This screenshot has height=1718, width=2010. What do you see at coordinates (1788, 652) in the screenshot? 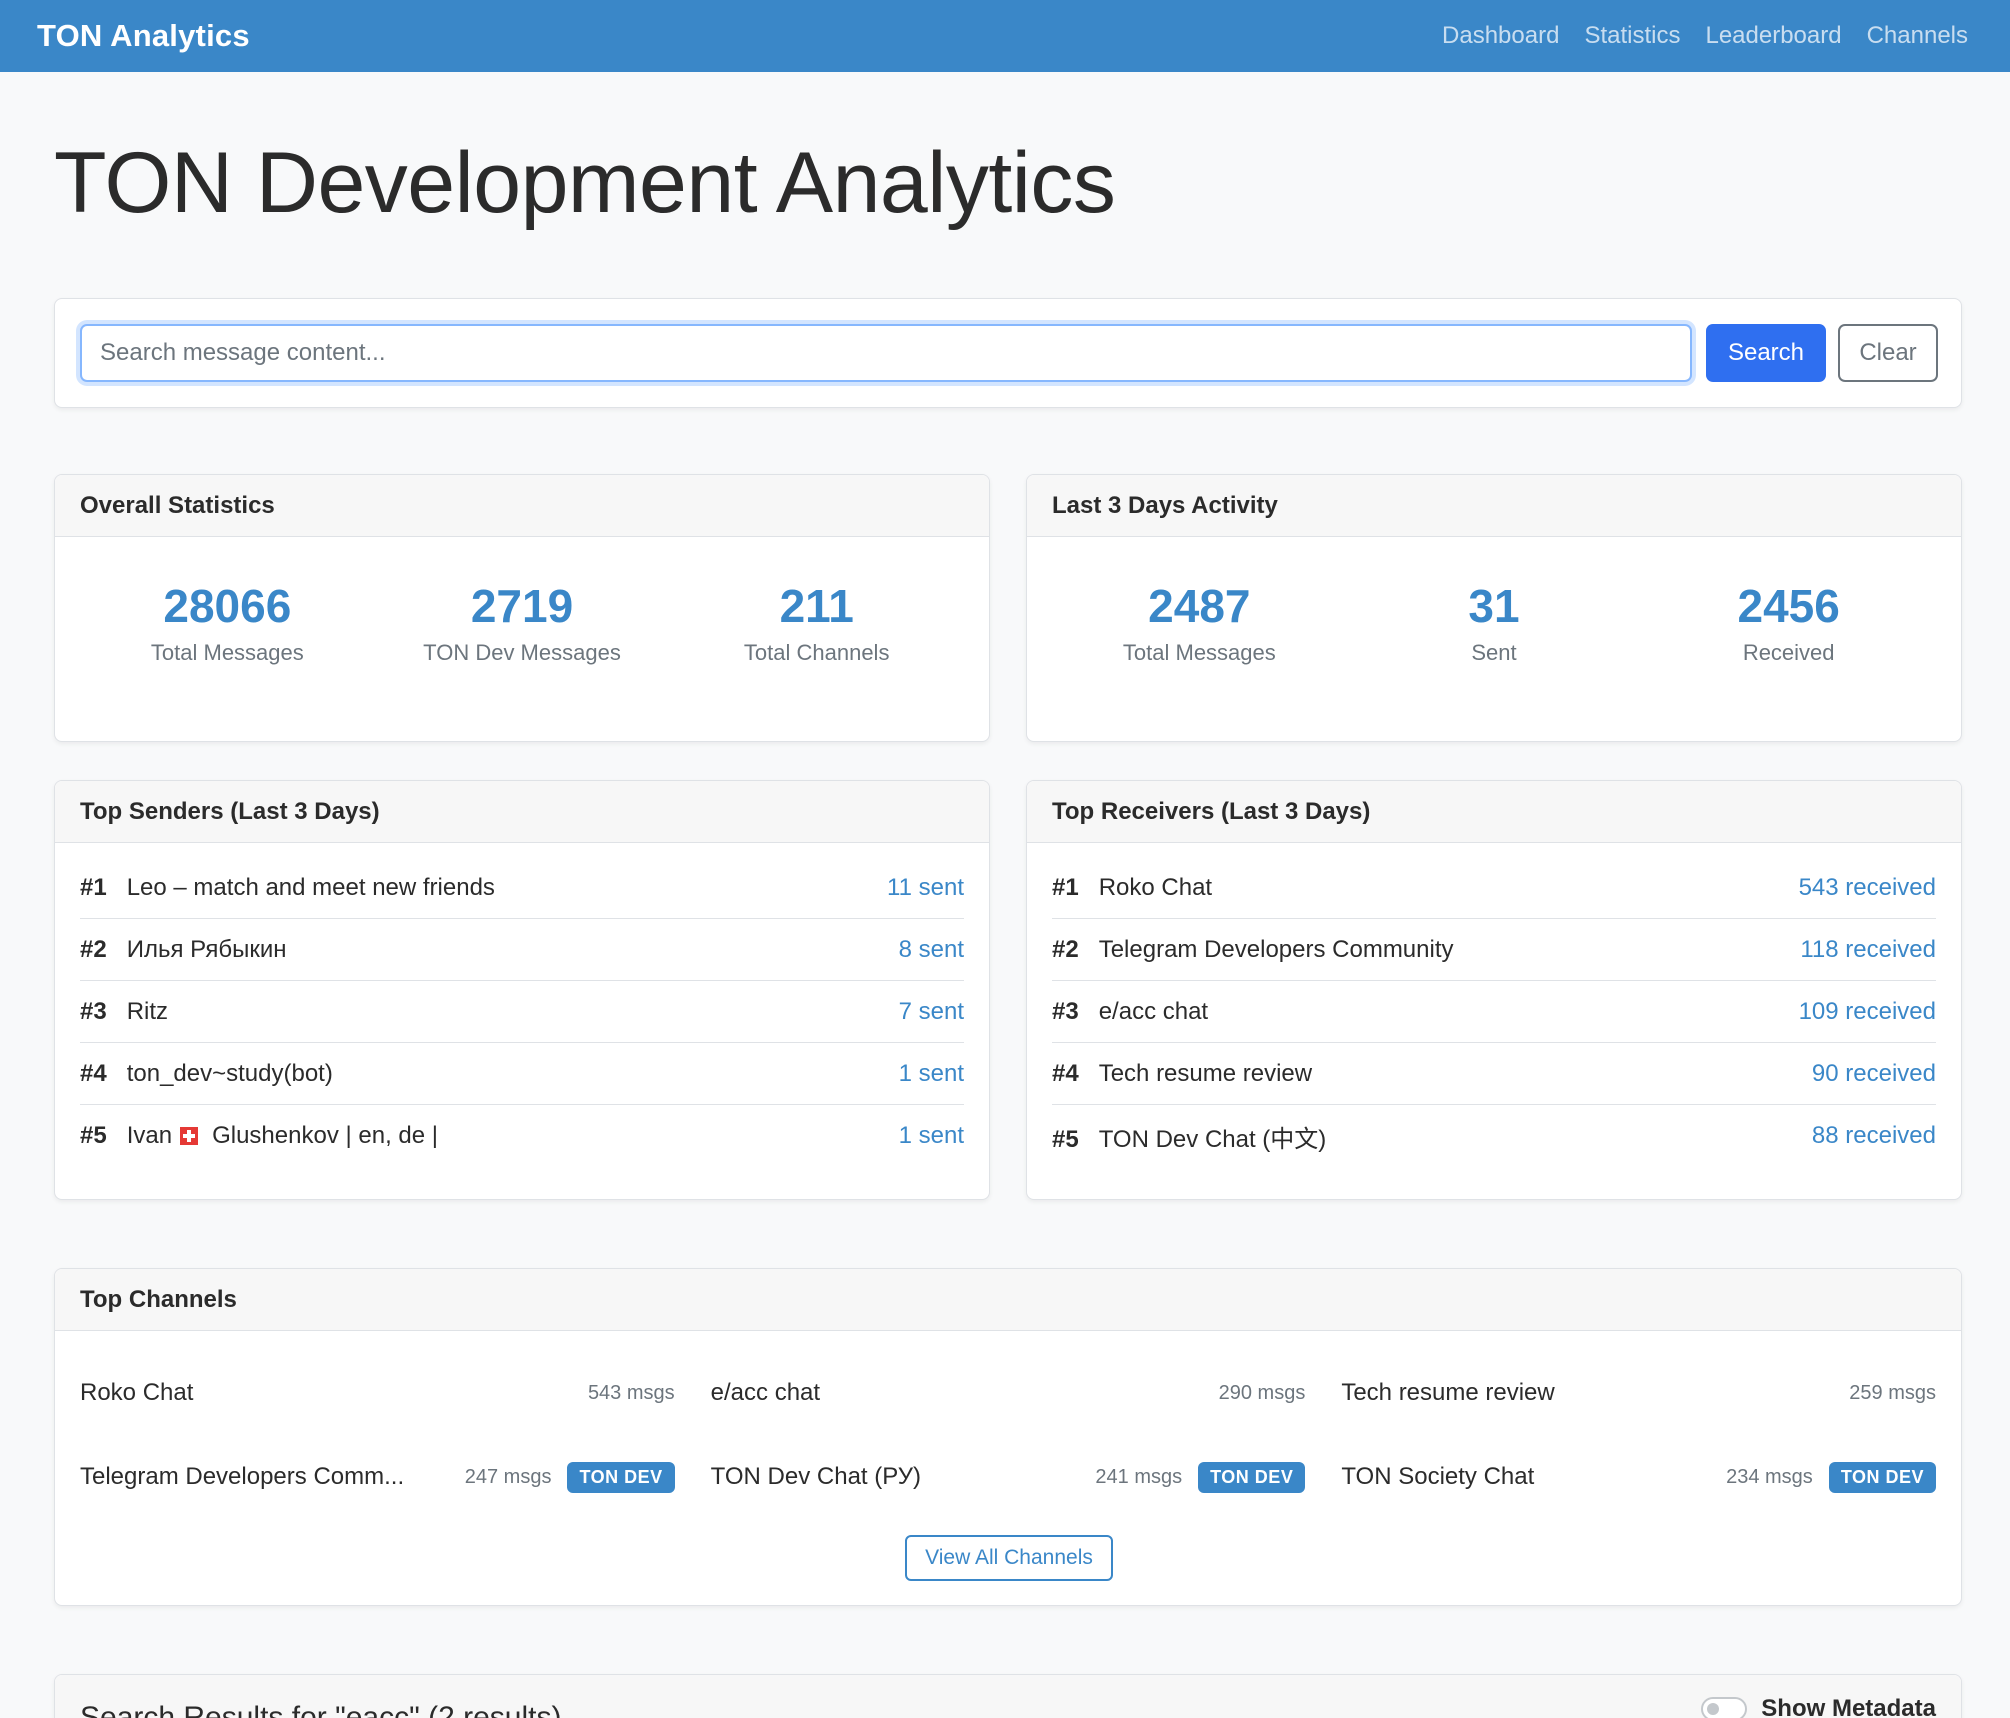
I see `stat-label: Received` at bounding box center [1788, 652].